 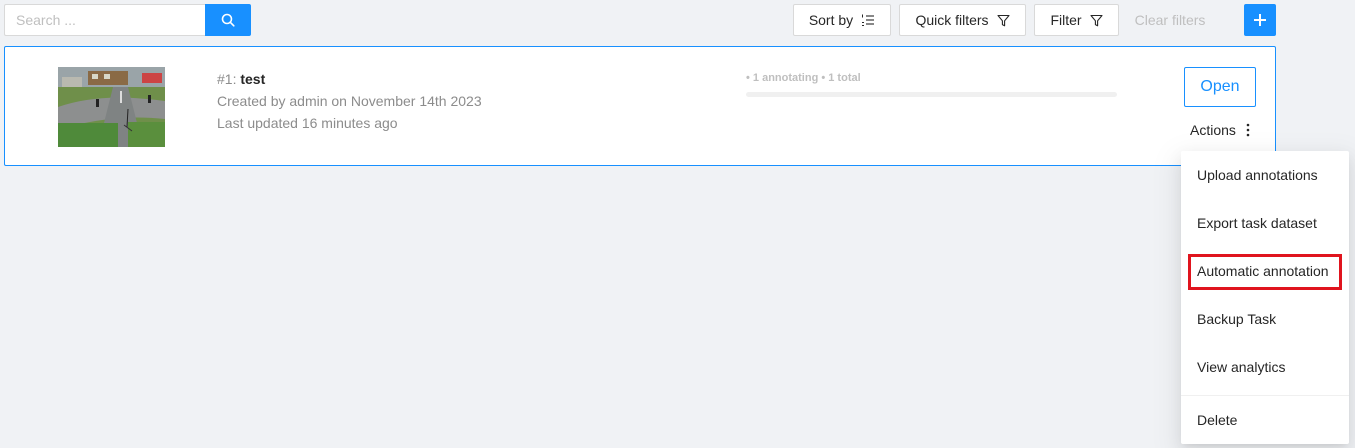 I want to click on task-progress-summary: • 1 annotating • 1 total, so click(x=803, y=78).